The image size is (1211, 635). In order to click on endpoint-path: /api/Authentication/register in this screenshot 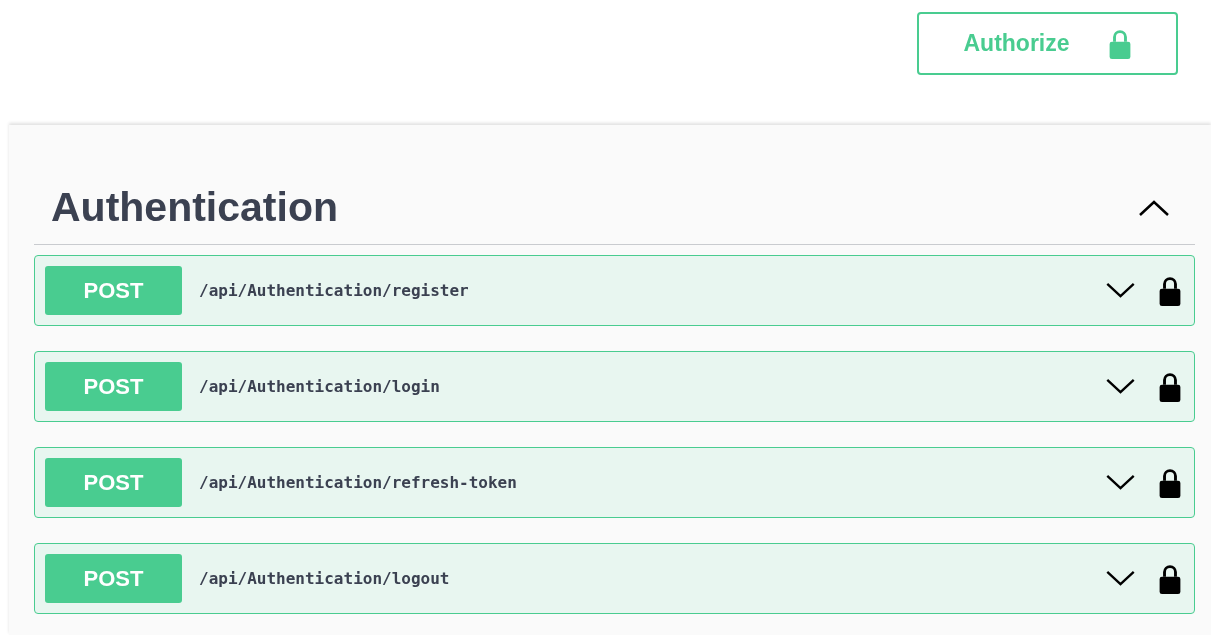, I will do `click(334, 290)`.